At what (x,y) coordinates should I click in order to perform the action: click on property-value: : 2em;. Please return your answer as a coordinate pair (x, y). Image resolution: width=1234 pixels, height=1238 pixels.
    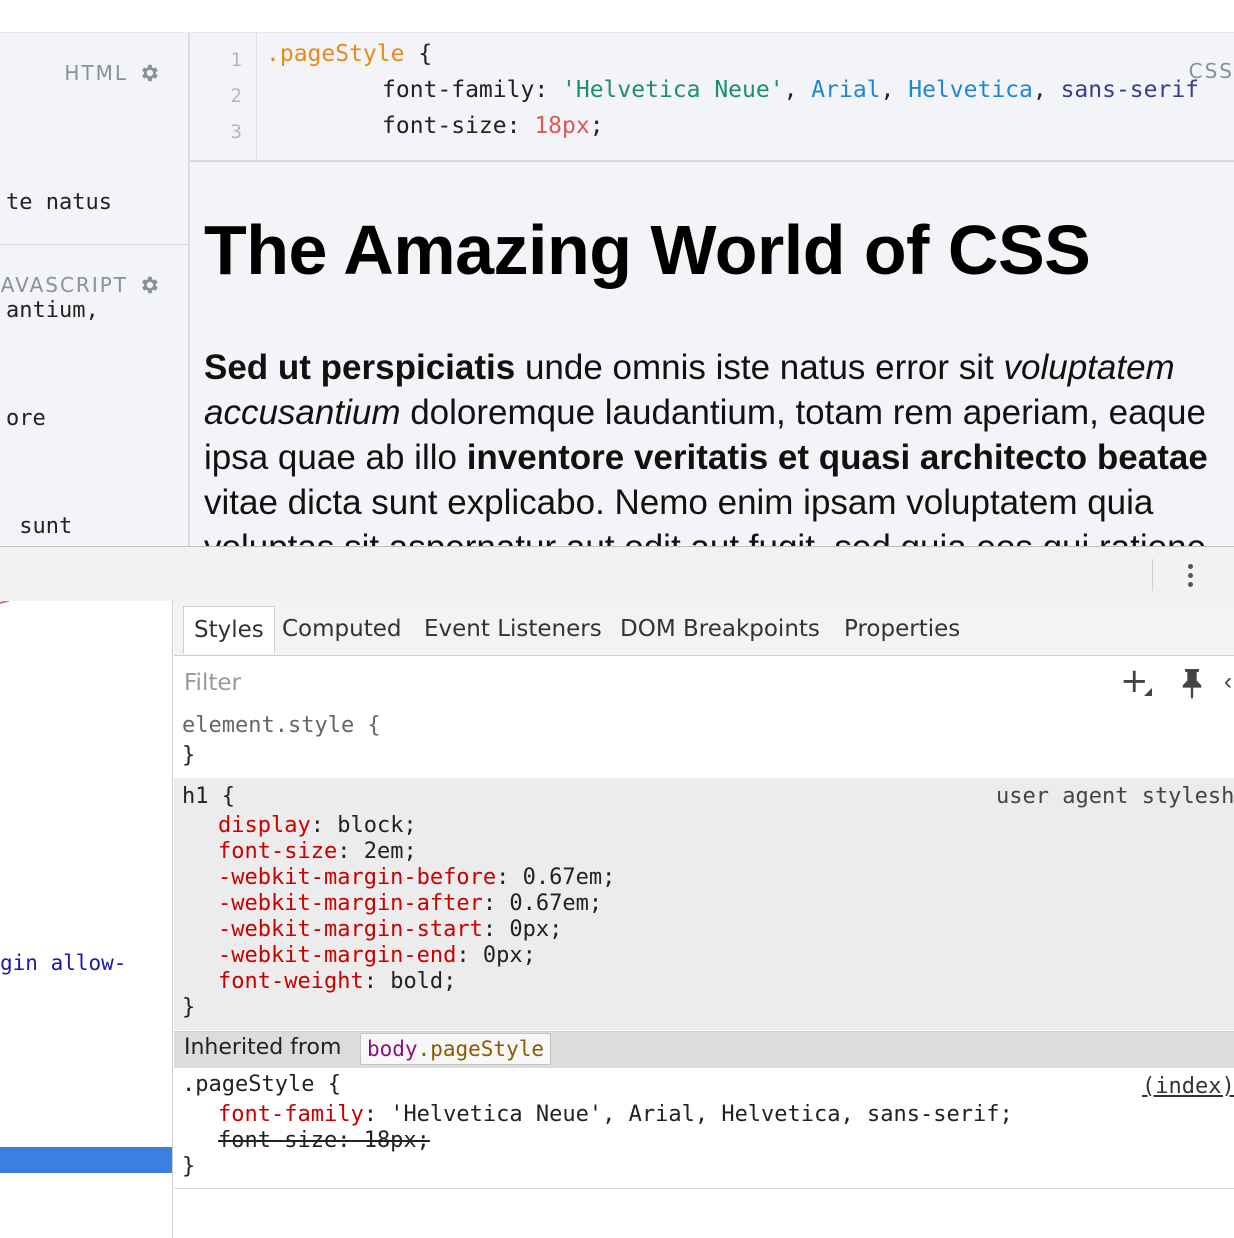
    Looking at the image, I should click on (377, 851).